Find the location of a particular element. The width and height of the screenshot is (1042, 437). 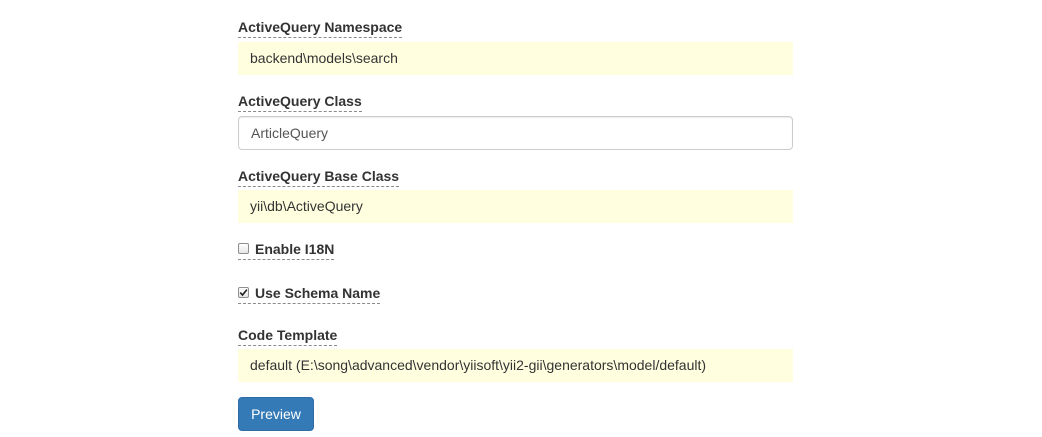

query-base-class-label: ActiveQuery Base Class is located at coordinates (319, 177).